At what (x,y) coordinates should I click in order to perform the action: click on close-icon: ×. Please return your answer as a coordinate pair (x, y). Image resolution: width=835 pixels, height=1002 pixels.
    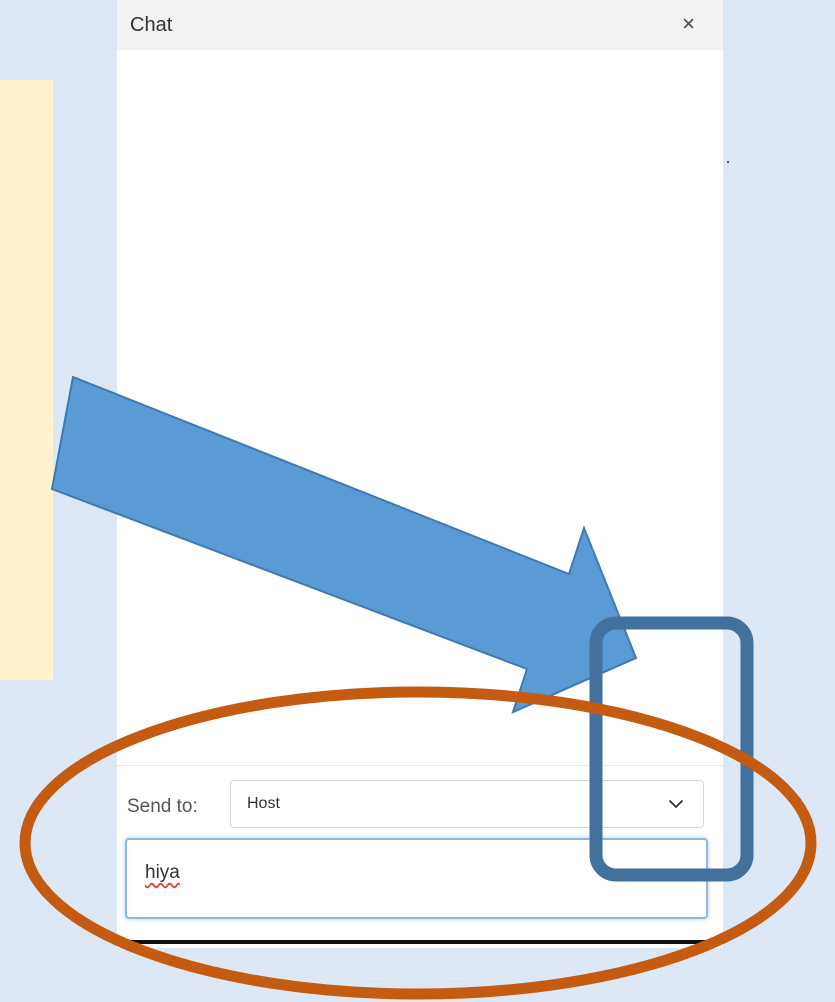
    Looking at the image, I should click on (688, 24).